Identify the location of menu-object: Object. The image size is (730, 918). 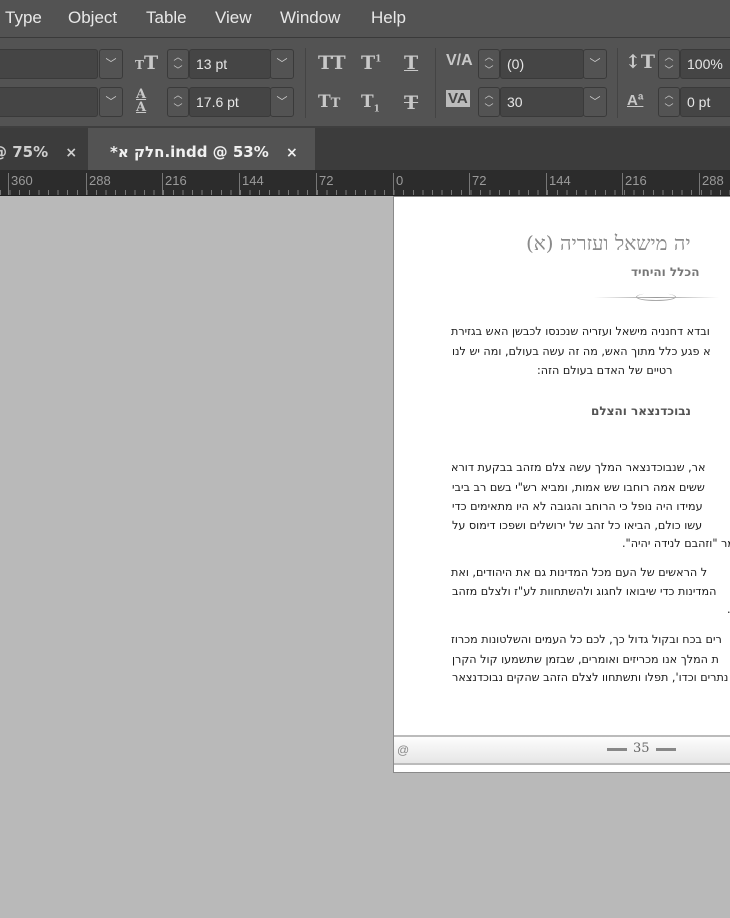
(92, 18).